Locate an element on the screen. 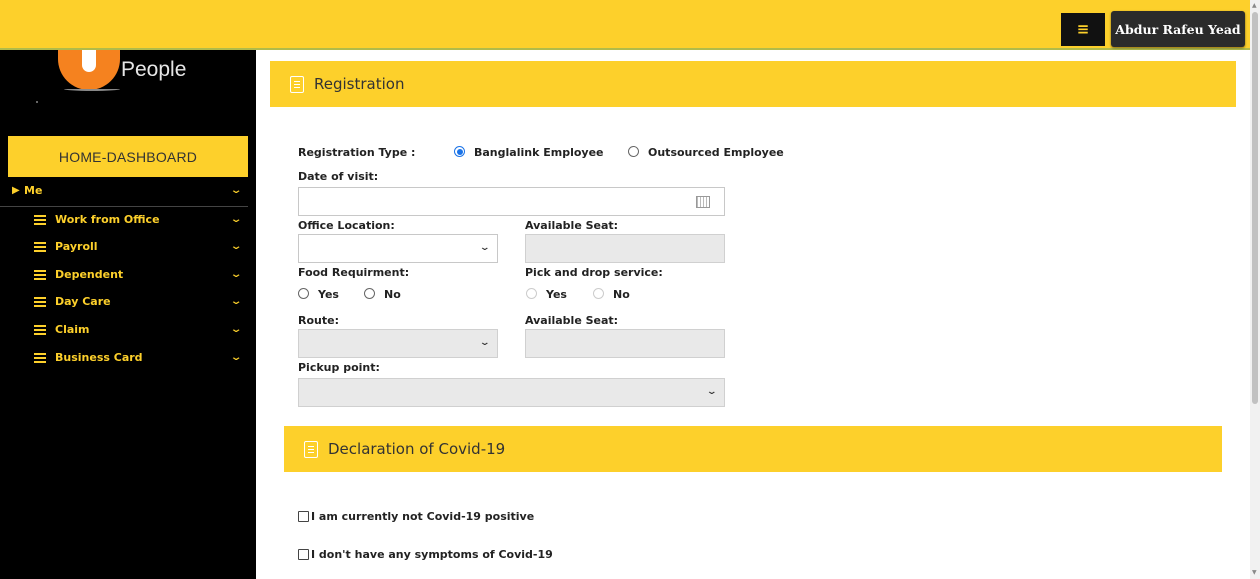 This screenshot has width=1260, height=579. office-location-select: ⌄ is located at coordinates (398, 248).